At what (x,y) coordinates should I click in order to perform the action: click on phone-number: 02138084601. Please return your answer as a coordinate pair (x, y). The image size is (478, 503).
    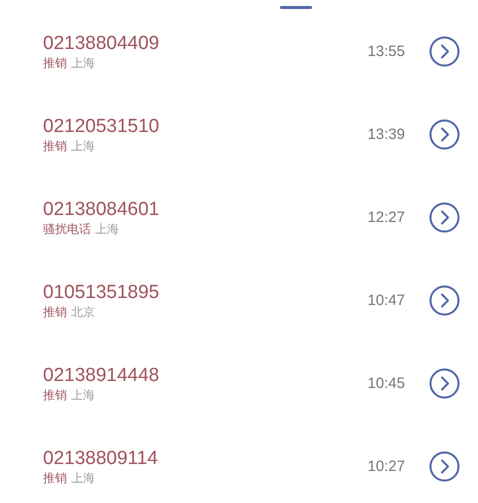
    Looking at the image, I should click on (101, 209).